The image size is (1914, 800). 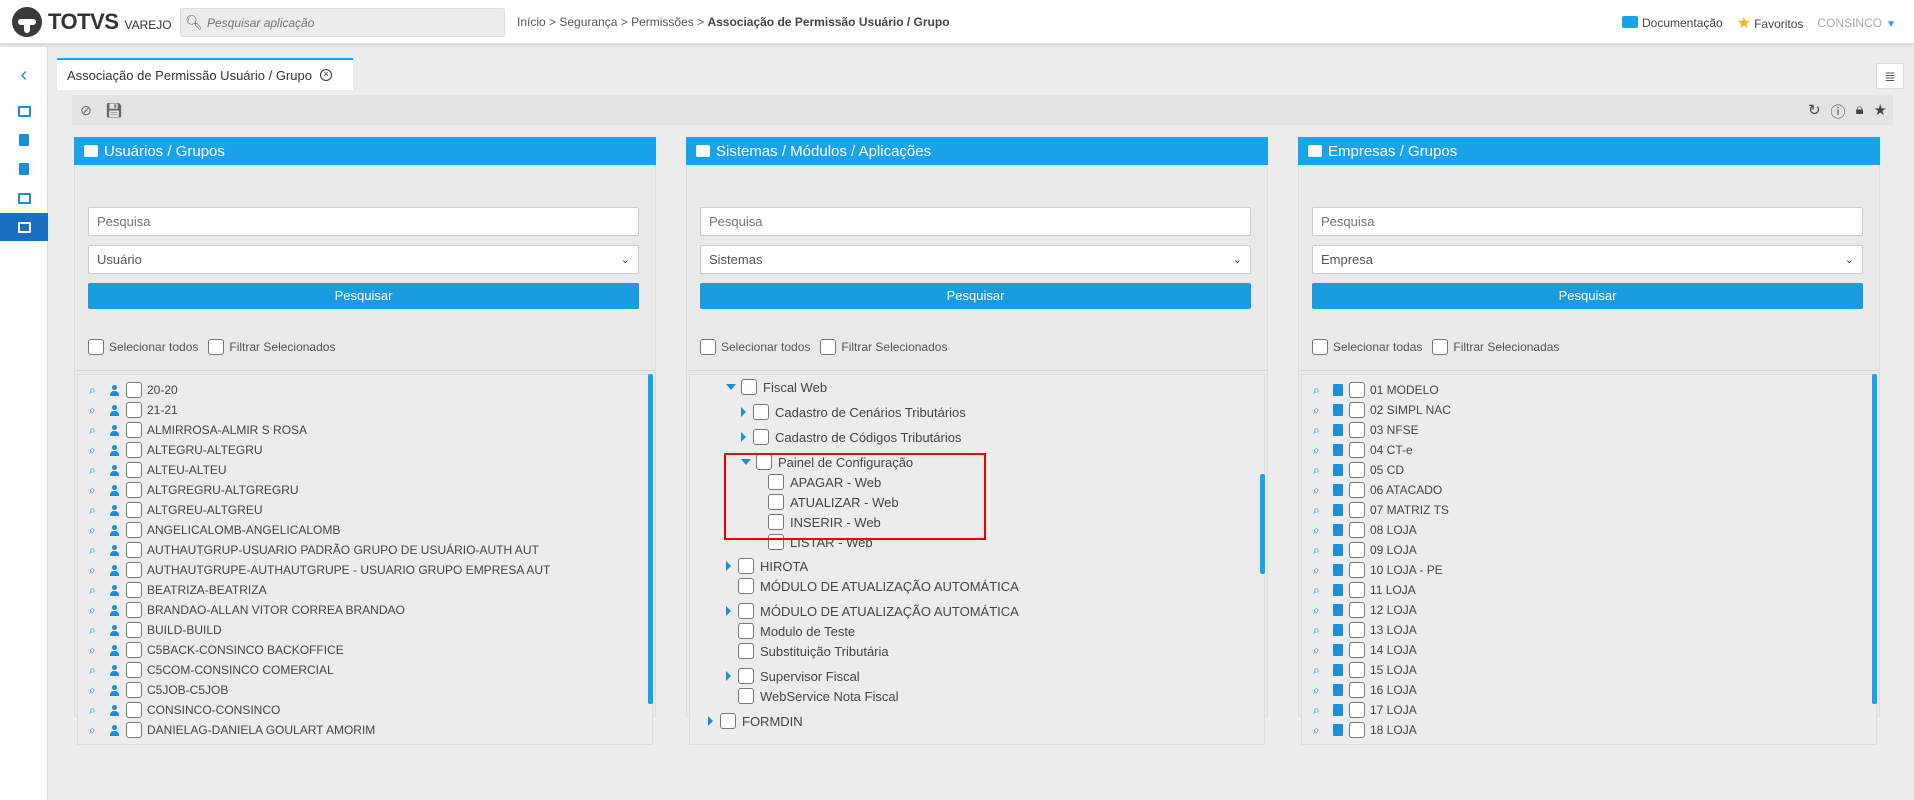 What do you see at coordinates (1367, 347) in the screenshot?
I see `companies-select-all: Selecionar todas` at bounding box center [1367, 347].